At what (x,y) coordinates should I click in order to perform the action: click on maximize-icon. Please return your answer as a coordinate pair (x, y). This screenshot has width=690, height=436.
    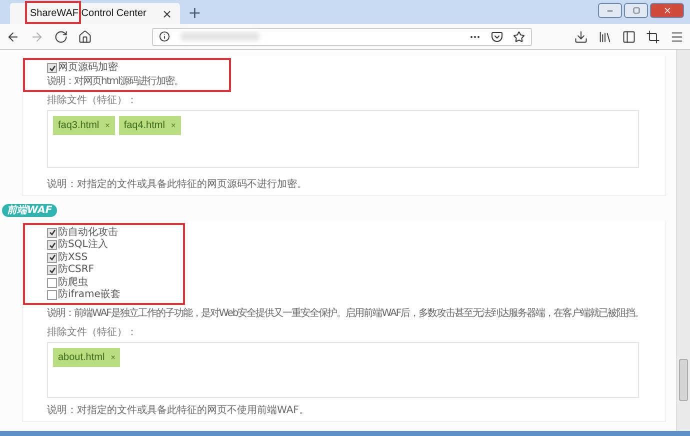
    Looking at the image, I should click on (636, 10).